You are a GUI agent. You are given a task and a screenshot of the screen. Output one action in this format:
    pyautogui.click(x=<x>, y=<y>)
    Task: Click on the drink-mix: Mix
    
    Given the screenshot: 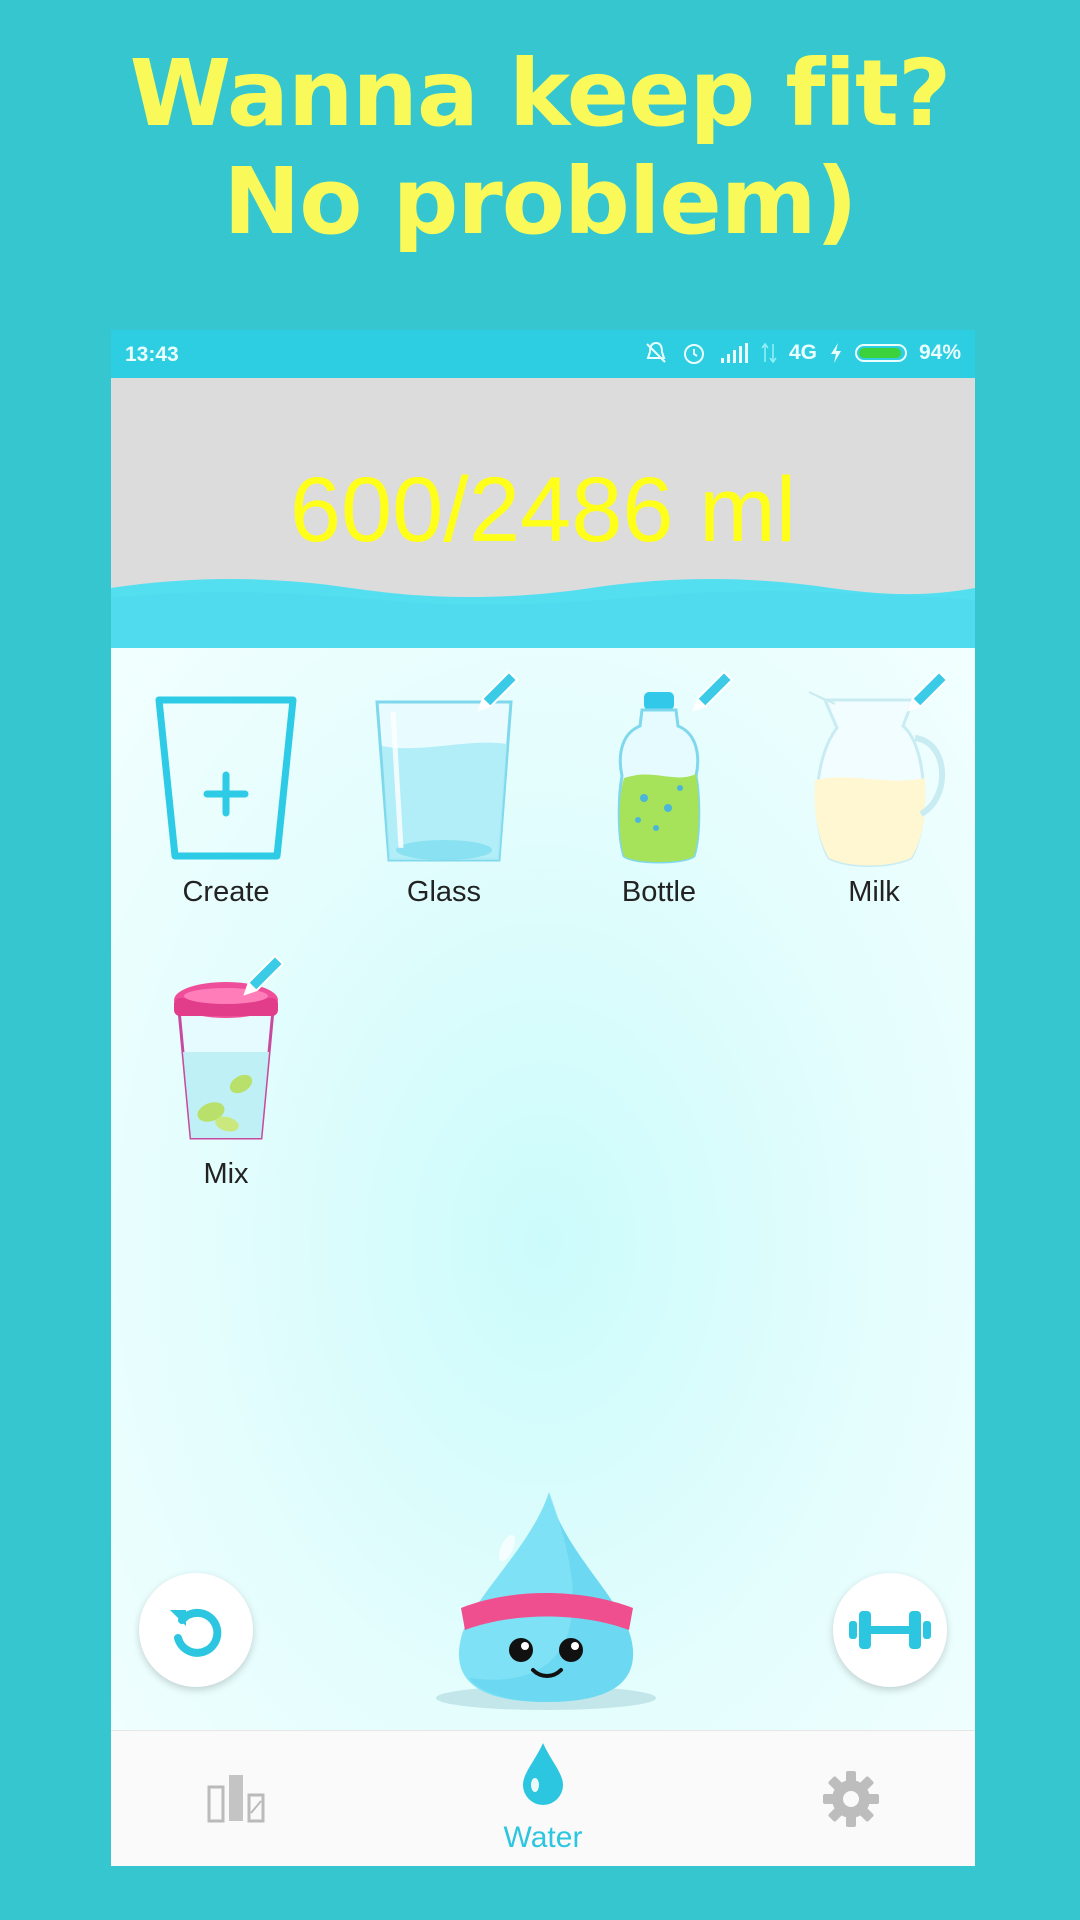 What is the action you would take?
    pyautogui.click(x=226, y=1072)
    